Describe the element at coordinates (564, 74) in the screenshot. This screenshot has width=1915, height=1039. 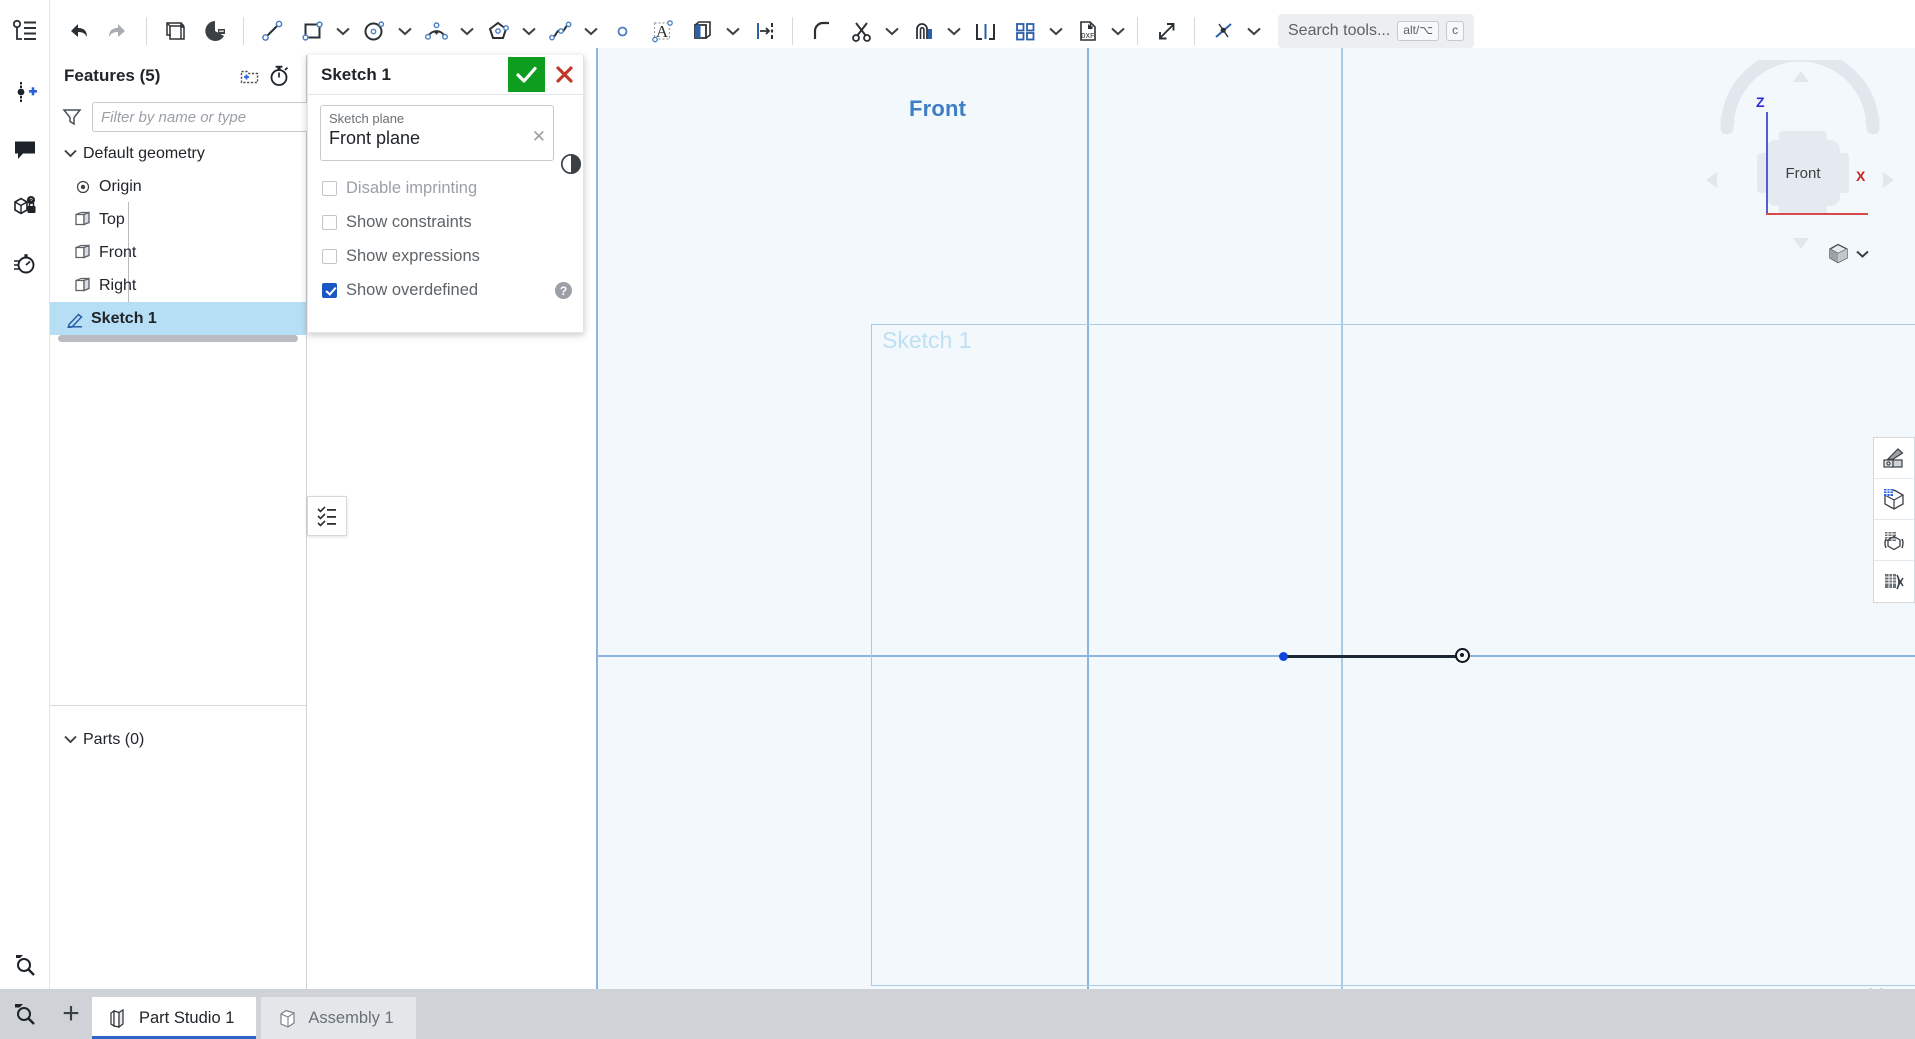
I see `cancel-button` at that location.